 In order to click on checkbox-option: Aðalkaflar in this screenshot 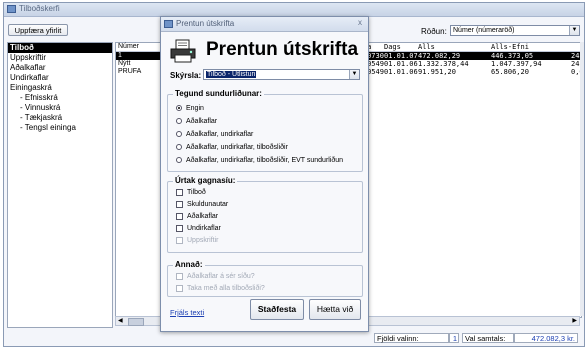, I will do `click(197, 217)`.